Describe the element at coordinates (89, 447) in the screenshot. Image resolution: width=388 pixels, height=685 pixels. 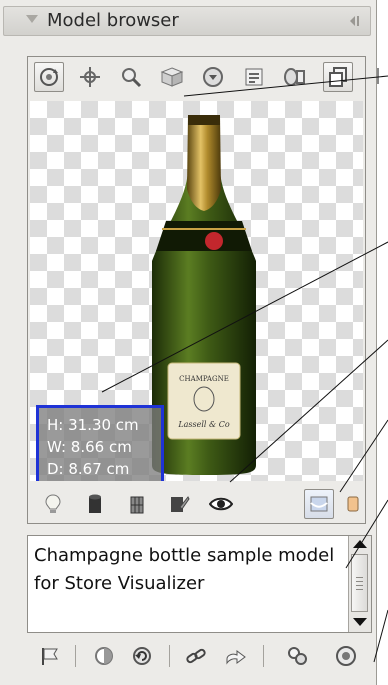
I see `width-value: W: 8.66 cm` at that location.